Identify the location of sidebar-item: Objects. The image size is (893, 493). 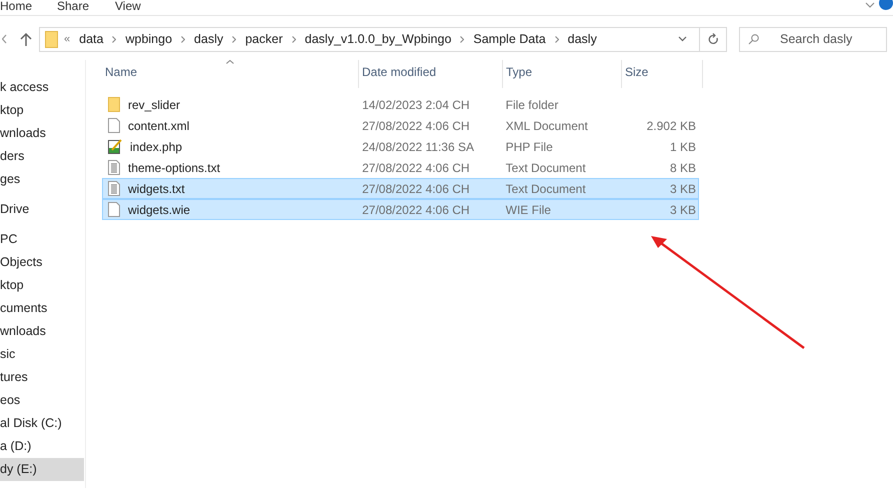
(42, 262).